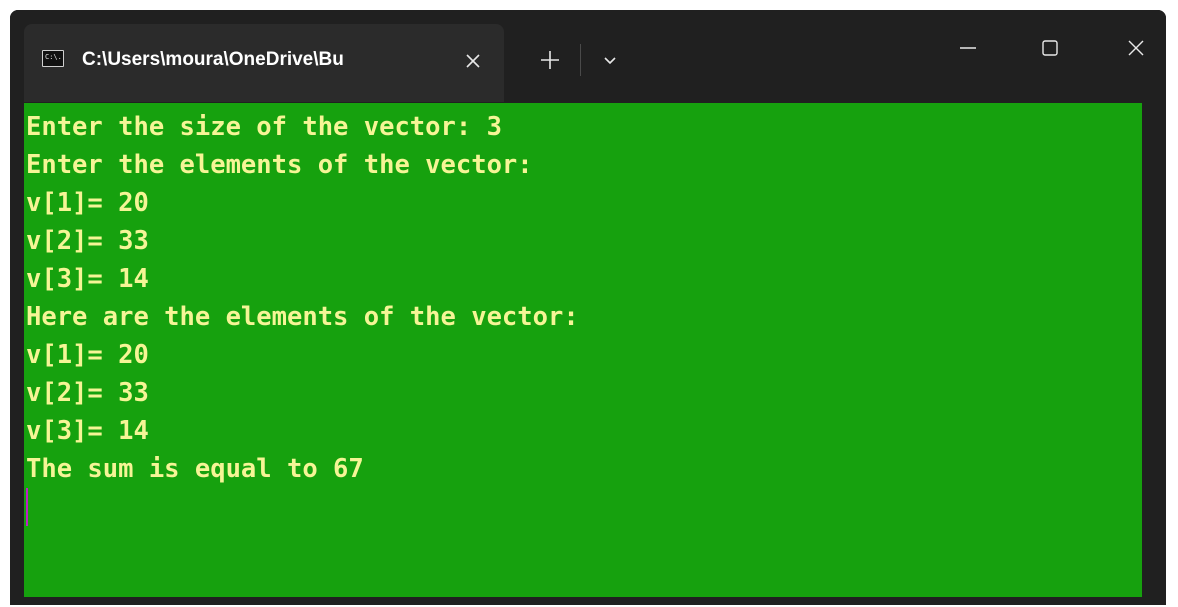 Image resolution: width=1178 pixels, height=607 pixels. I want to click on chevron-down-icon, so click(610, 61).